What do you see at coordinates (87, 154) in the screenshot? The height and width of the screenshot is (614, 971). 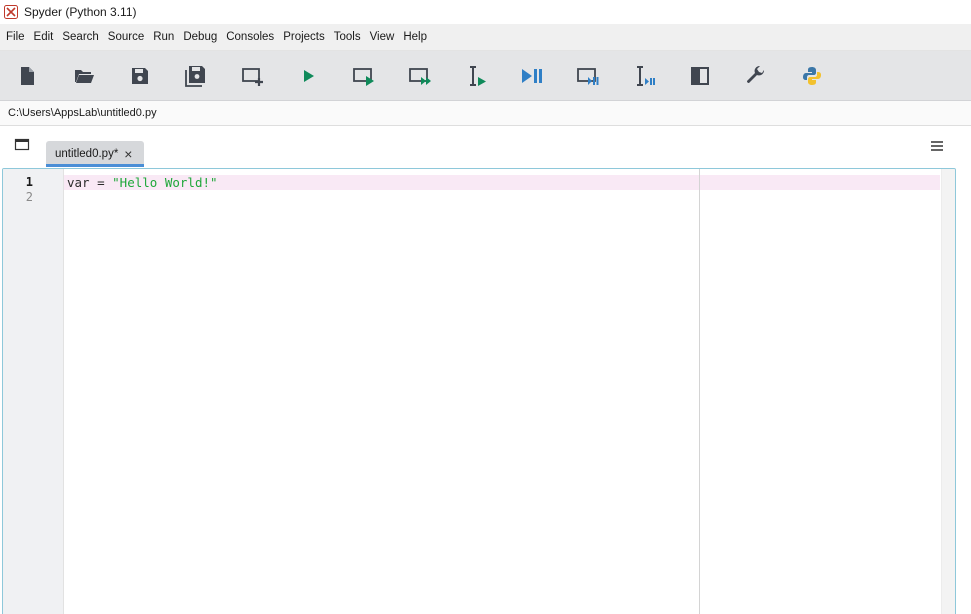 I see `tab-label: untitled0.py*` at bounding box center [87, 154].